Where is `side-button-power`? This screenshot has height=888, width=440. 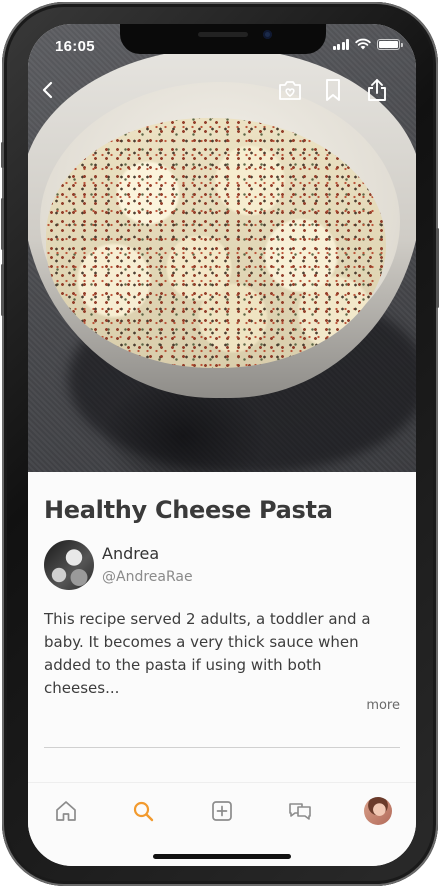 side-button-power is located at coordinates (437, 268).